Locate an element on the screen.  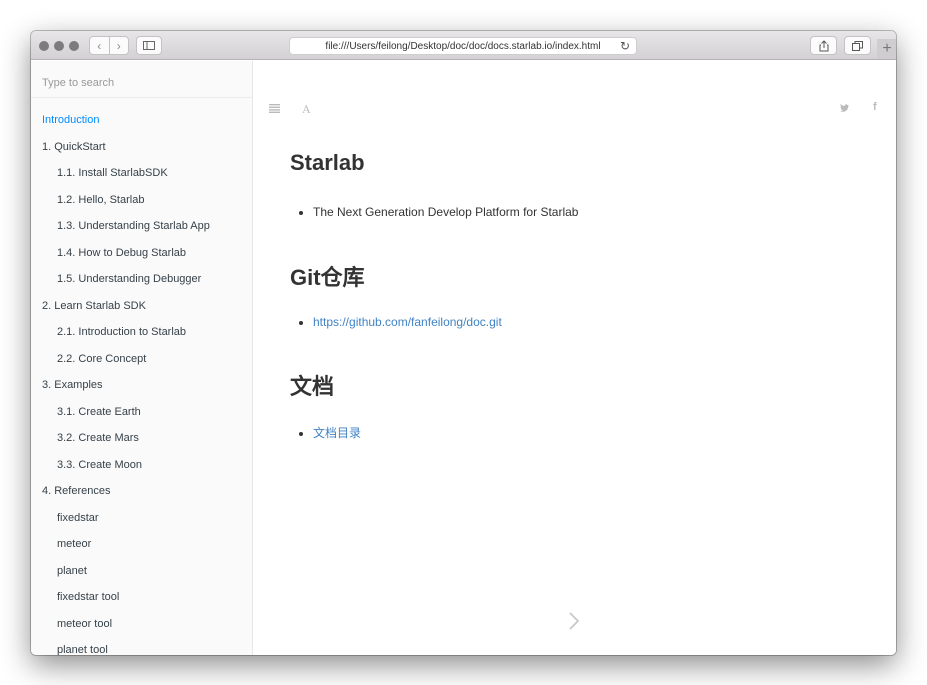
menu-icon is located at coordinates (274, 108).